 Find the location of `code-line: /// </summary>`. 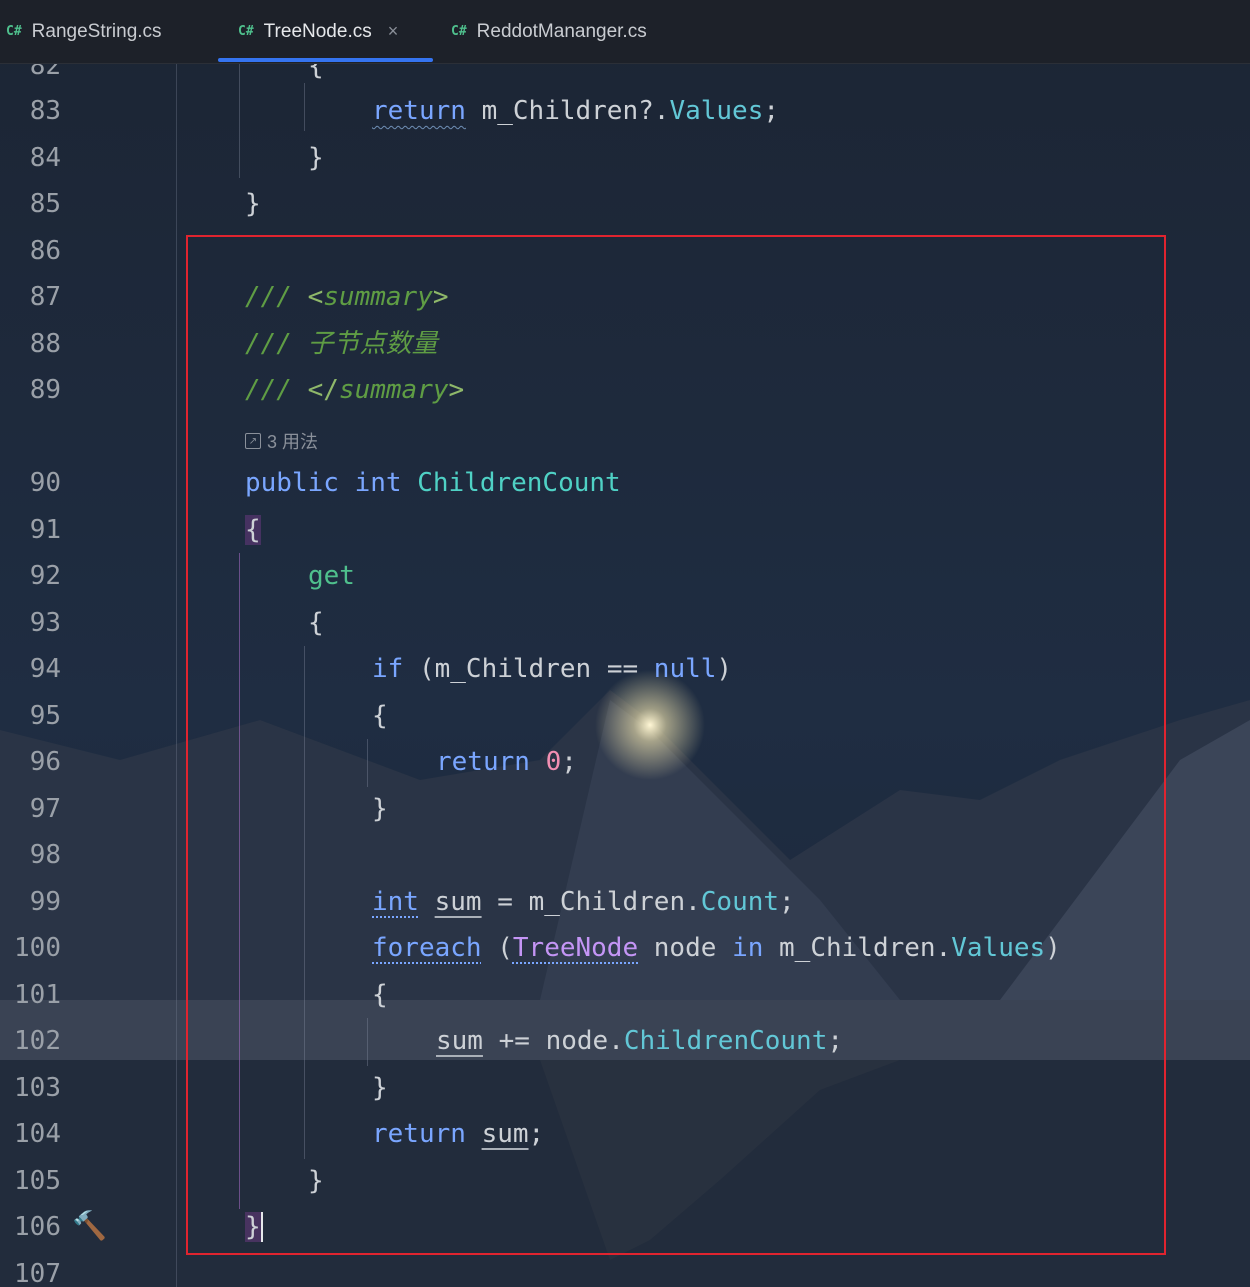

code-line: /// </summary> is located at coordinates (354, 390).